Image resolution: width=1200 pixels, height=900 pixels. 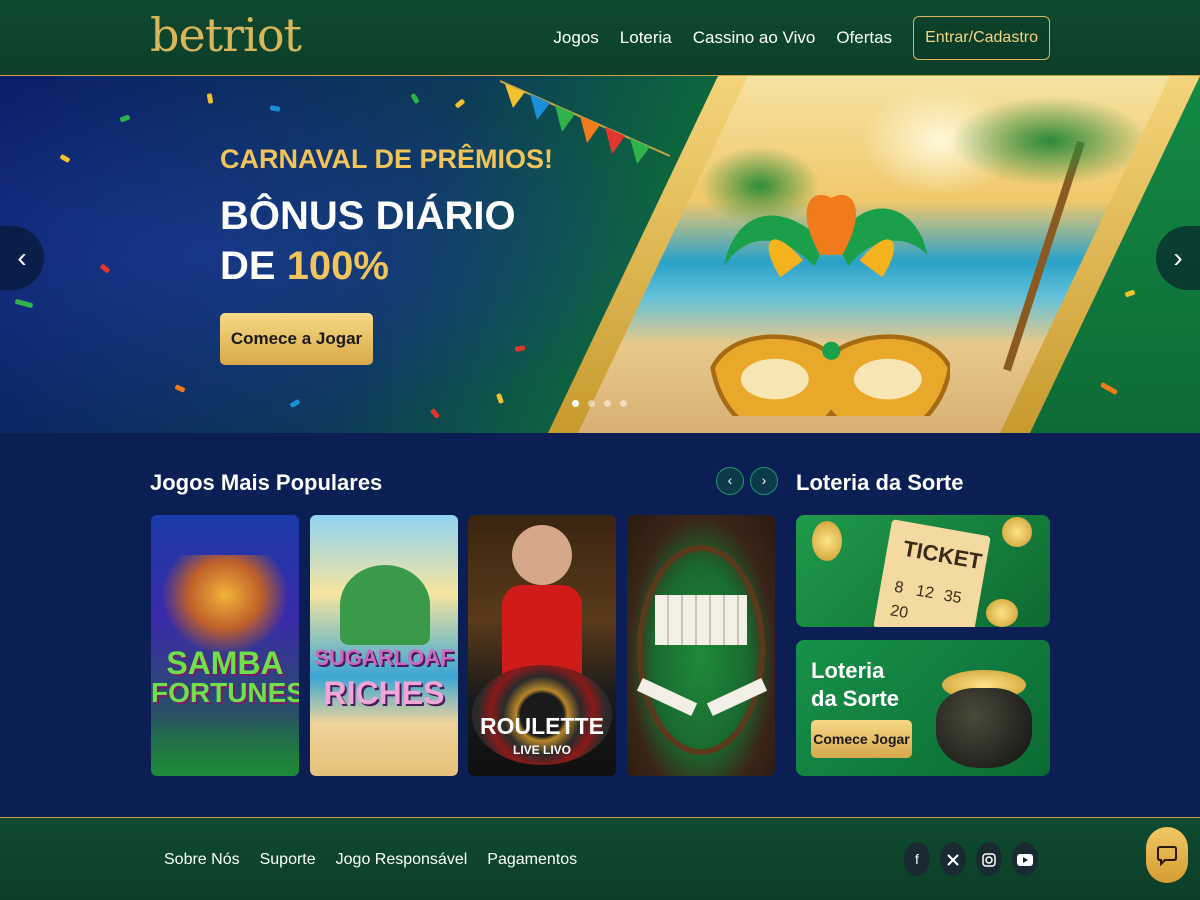 I want to click on palm-leaves-left, so click(x=760, y=186).